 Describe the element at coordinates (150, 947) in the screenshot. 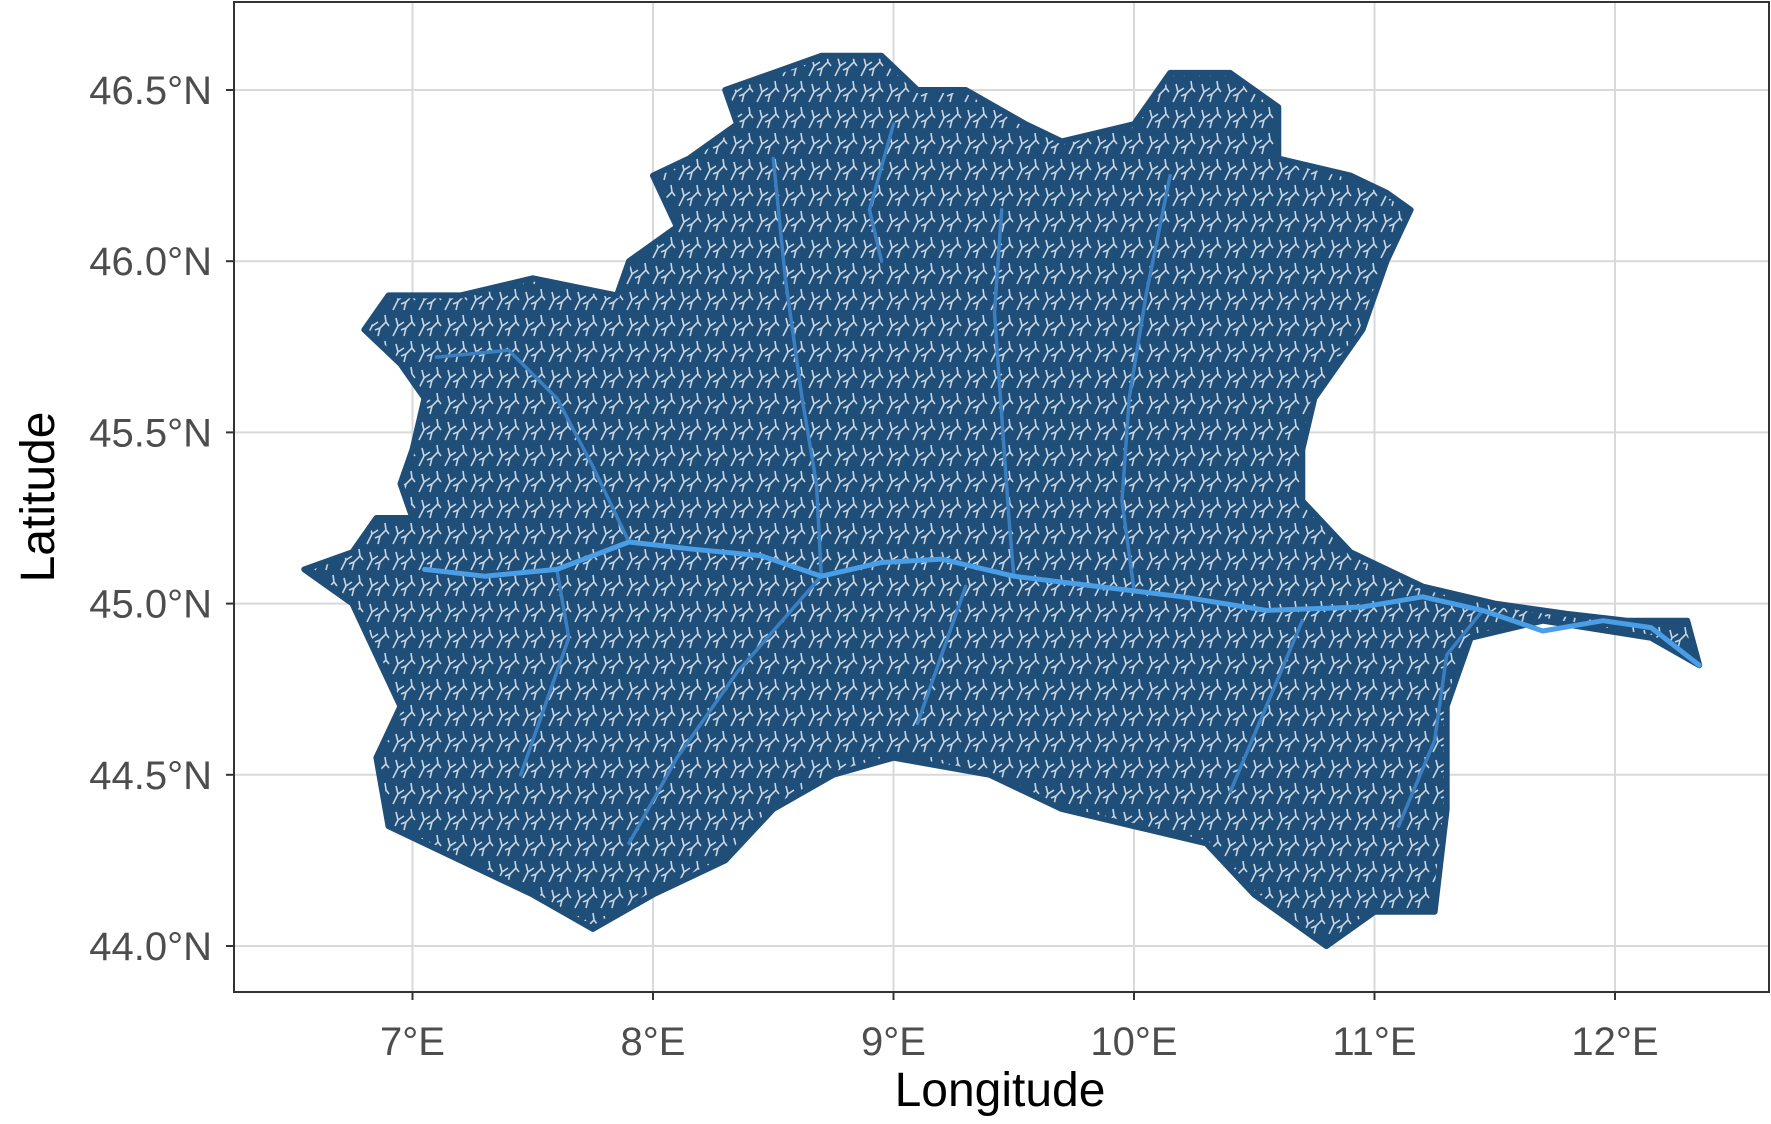

I see `y-tick-label: 44.0°N` at that location.